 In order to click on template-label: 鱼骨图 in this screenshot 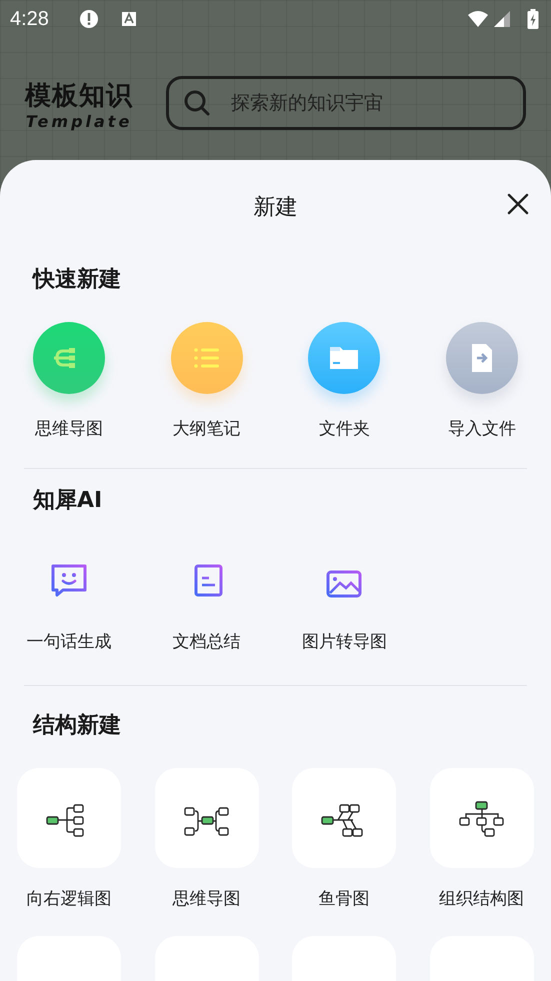, I will do `click(344, 899)`.